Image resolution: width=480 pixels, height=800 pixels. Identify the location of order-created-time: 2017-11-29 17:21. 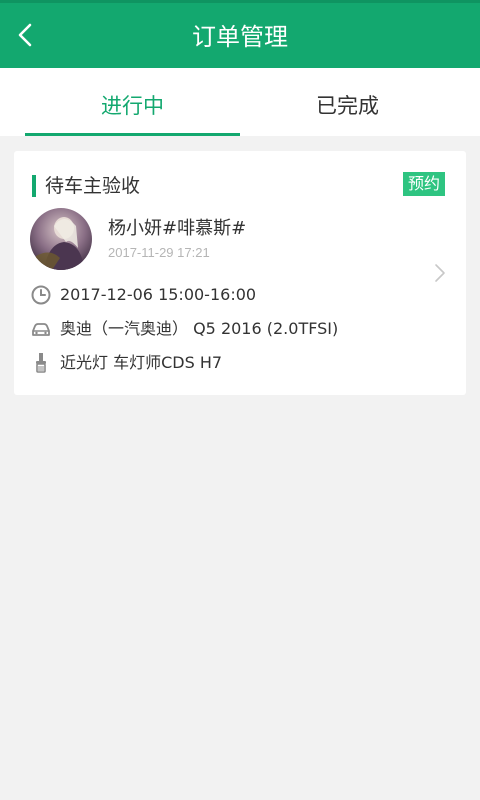
(159, 252).